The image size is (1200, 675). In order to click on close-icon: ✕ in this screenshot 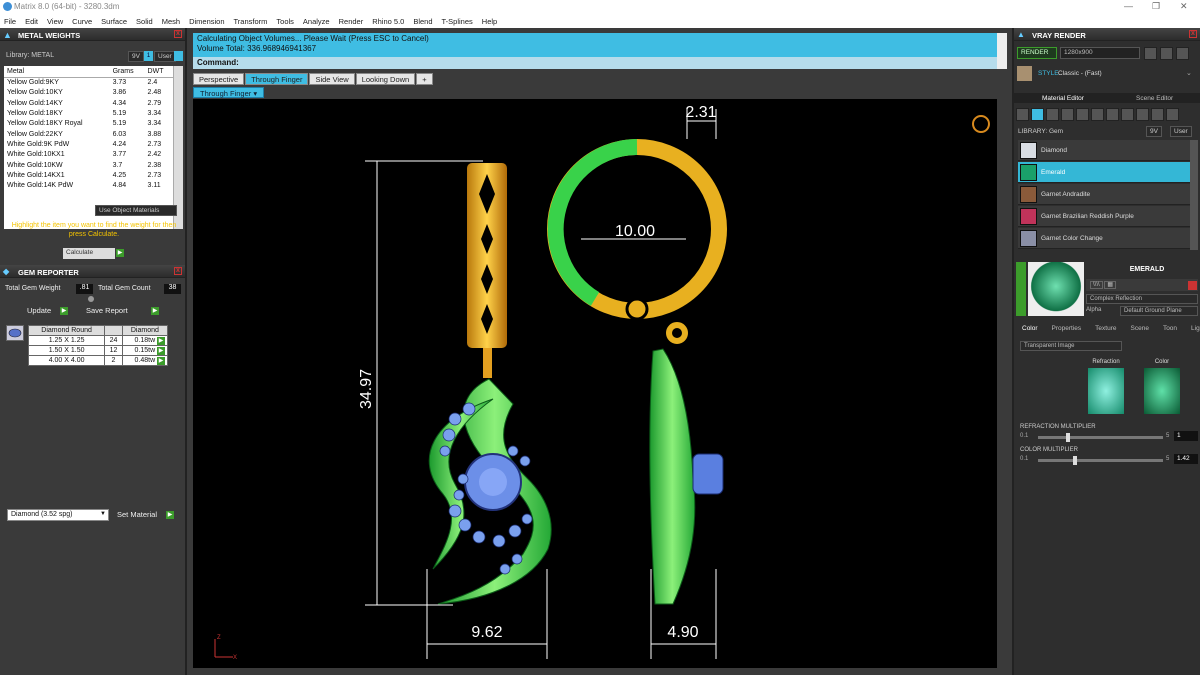, I will do `click(1184, 6)`.